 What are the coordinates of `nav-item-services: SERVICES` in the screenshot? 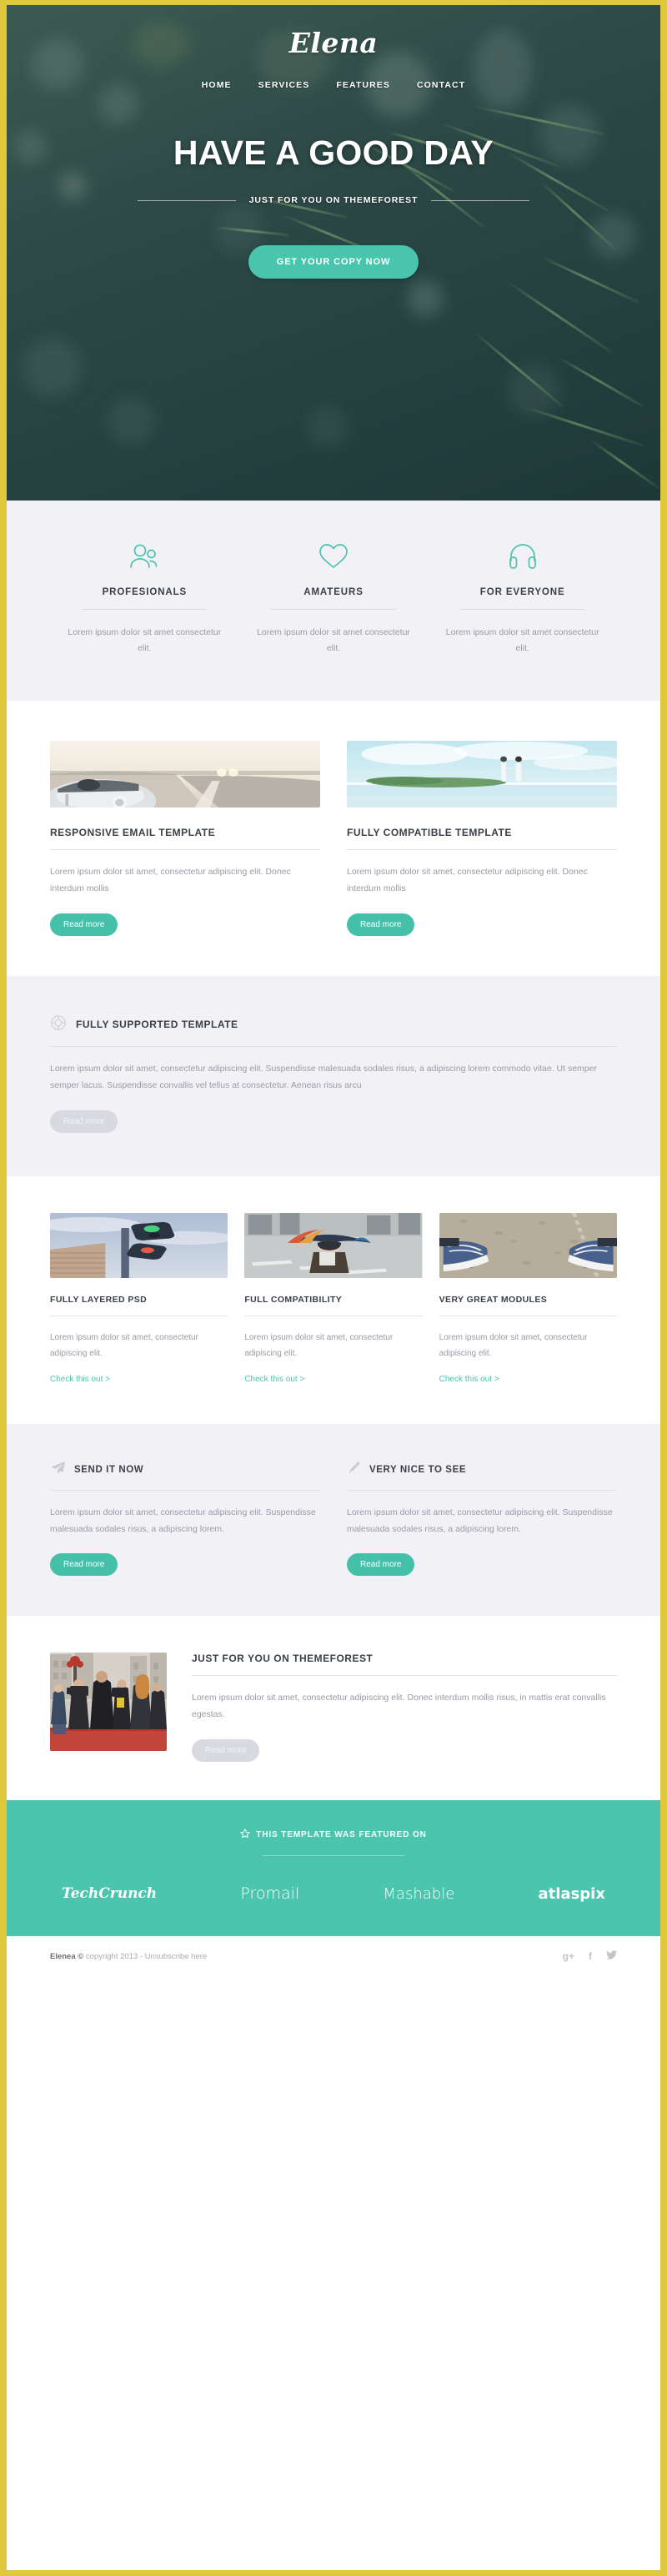 It's located at (284, 85).